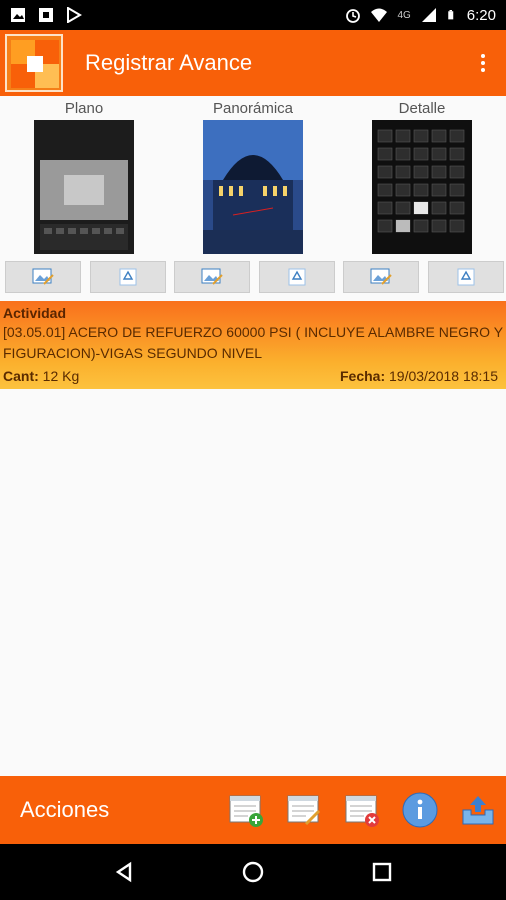 This screenshot has height=900, width=506. Describe the element at coordinates (304, 810) in the screenshot. I see `edit-document-icon` at that location.